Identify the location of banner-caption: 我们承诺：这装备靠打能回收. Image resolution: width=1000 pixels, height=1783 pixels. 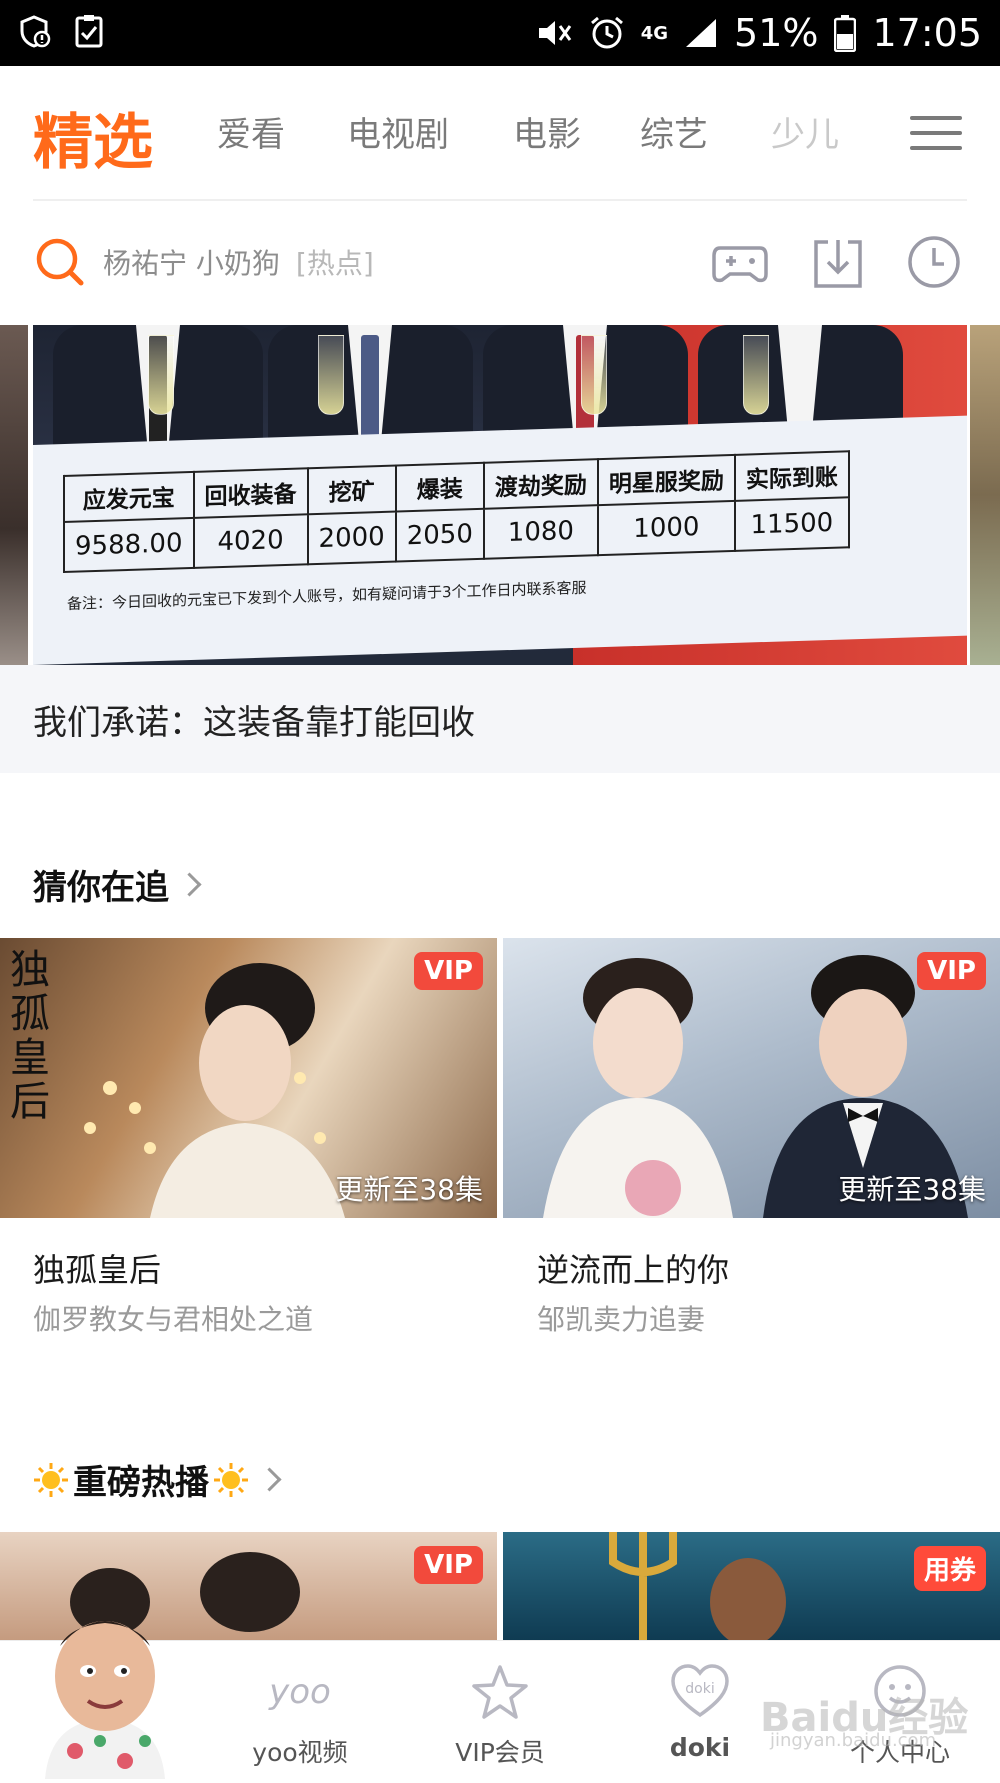
(254, 719).